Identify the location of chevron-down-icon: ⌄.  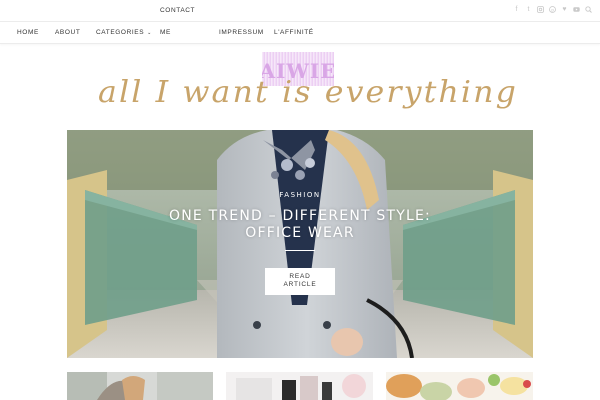
(149, 33).